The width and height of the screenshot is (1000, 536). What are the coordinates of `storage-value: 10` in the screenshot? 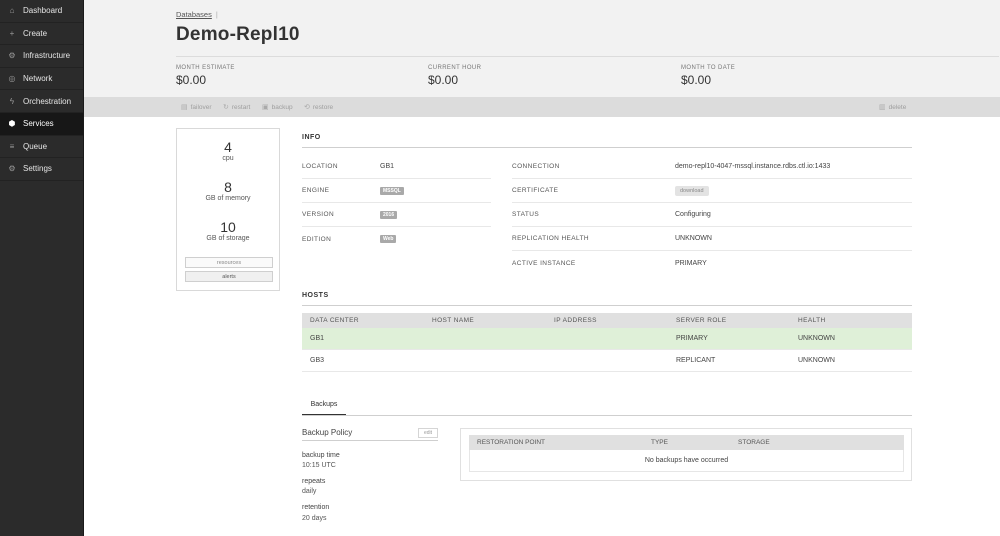 It's located at (228, 227).